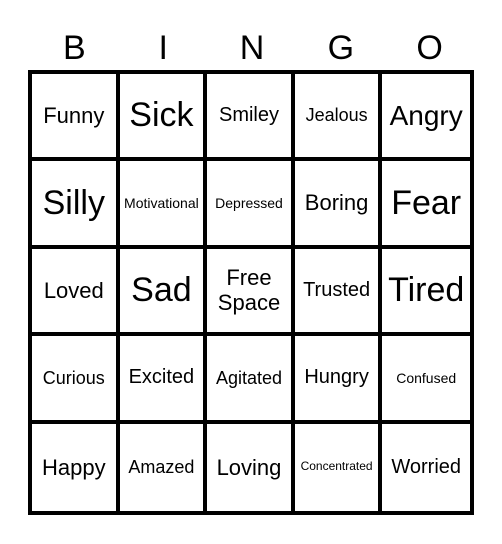  I want to click on bingo-cell-label: Funny, so click(74, 116).